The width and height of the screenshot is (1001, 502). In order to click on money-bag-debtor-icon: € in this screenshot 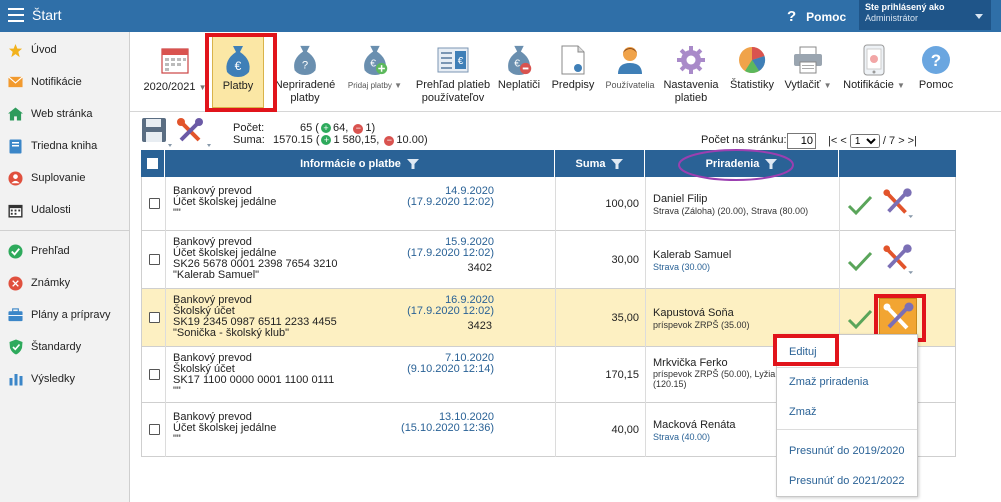, I will do `click(519, 60)`.